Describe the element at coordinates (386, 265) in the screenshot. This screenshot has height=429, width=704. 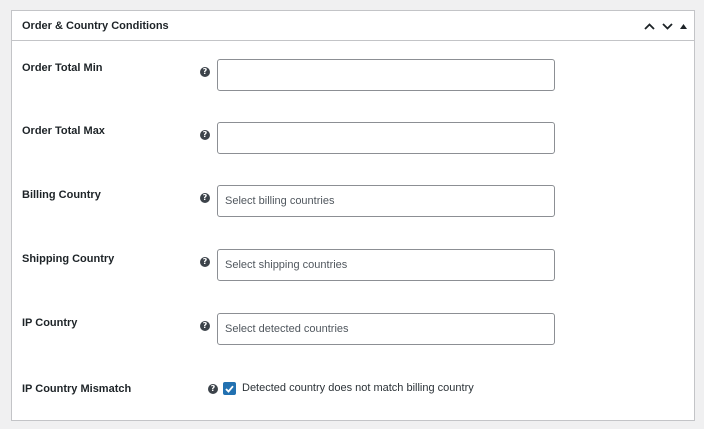
I see `shipping-country-select: Select shipping countries` at that location.